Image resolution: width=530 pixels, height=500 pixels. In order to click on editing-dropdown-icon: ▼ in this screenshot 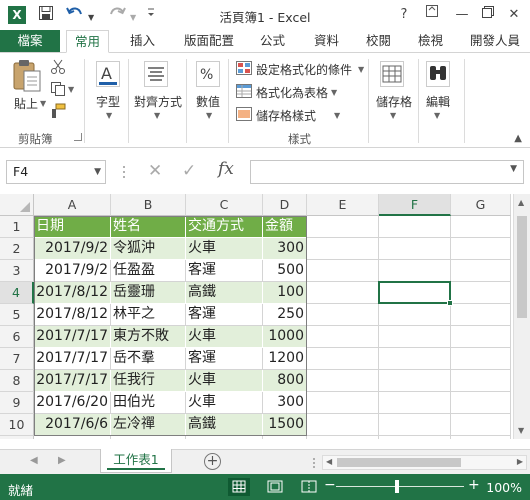, I will do `click(437, 115)`.